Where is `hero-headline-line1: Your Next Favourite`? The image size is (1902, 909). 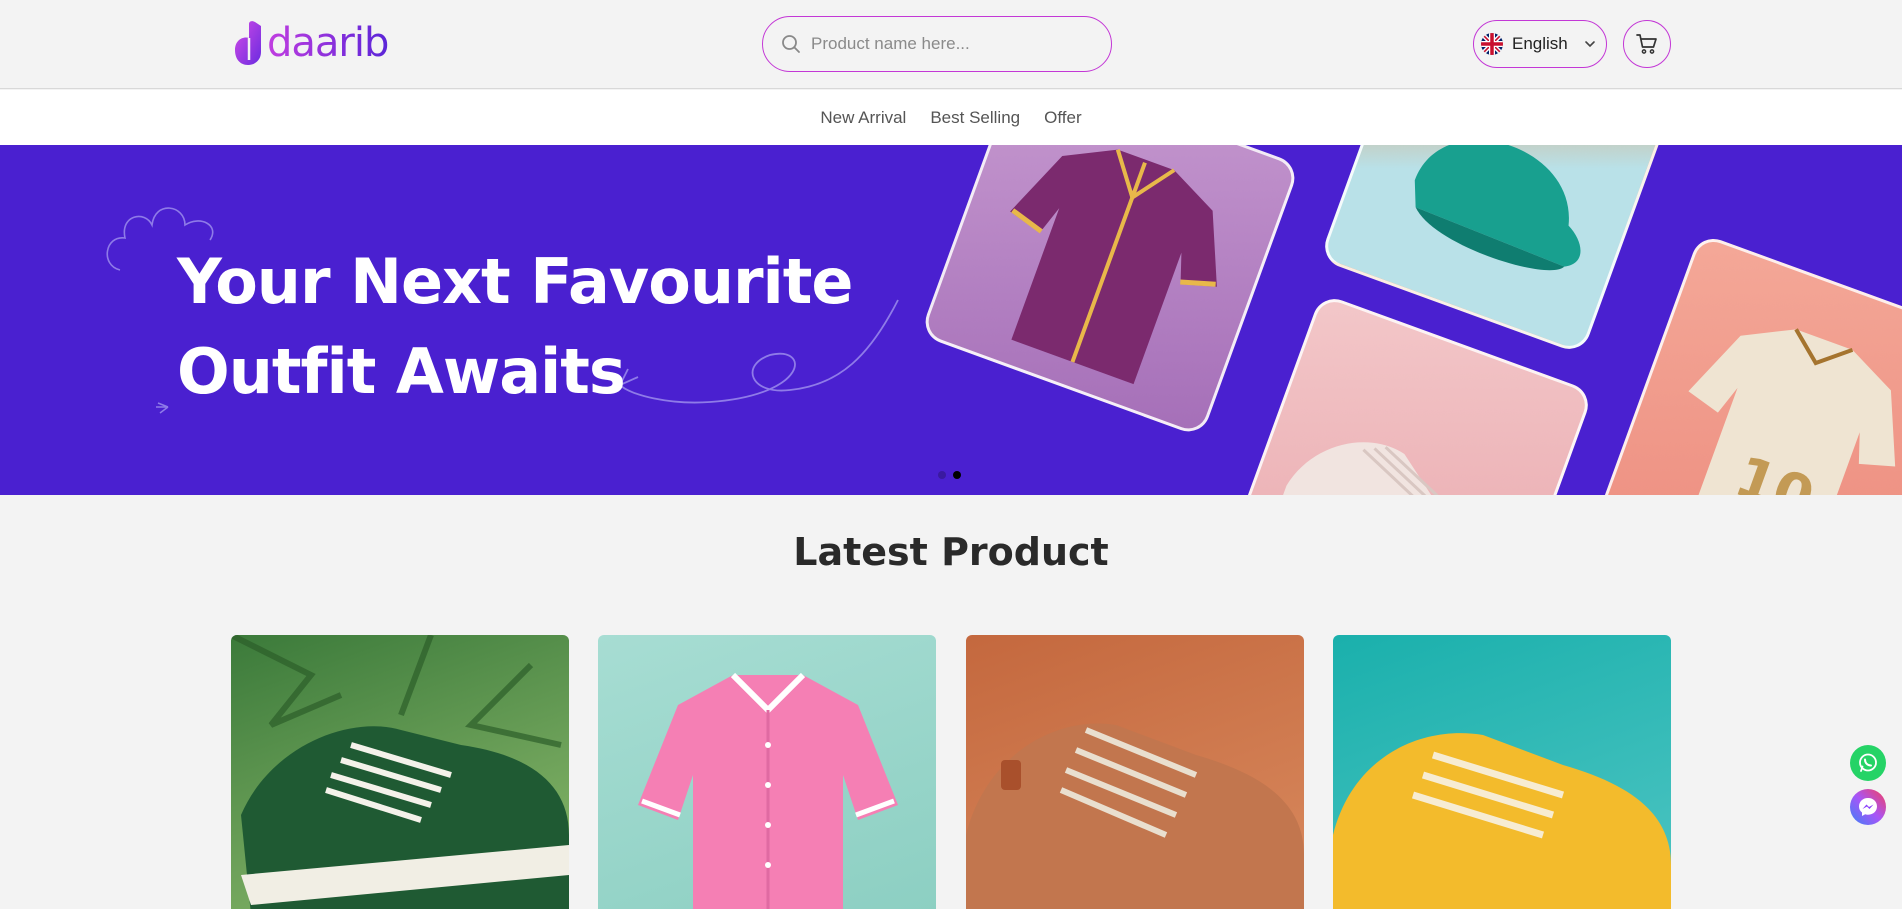
hero-headline-line1: Your Next Favourite is located at coordinates (515, 281).